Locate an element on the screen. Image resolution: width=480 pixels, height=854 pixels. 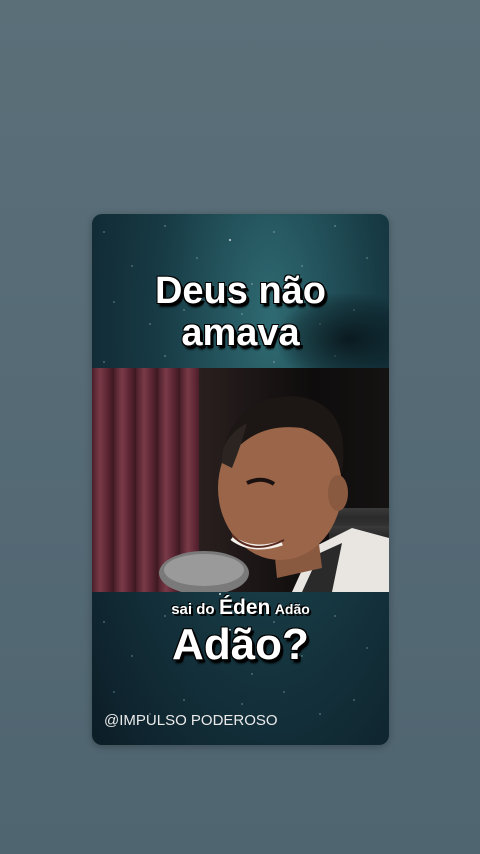
subtitle-word-2: Éden is located at coordinates (245, 607).